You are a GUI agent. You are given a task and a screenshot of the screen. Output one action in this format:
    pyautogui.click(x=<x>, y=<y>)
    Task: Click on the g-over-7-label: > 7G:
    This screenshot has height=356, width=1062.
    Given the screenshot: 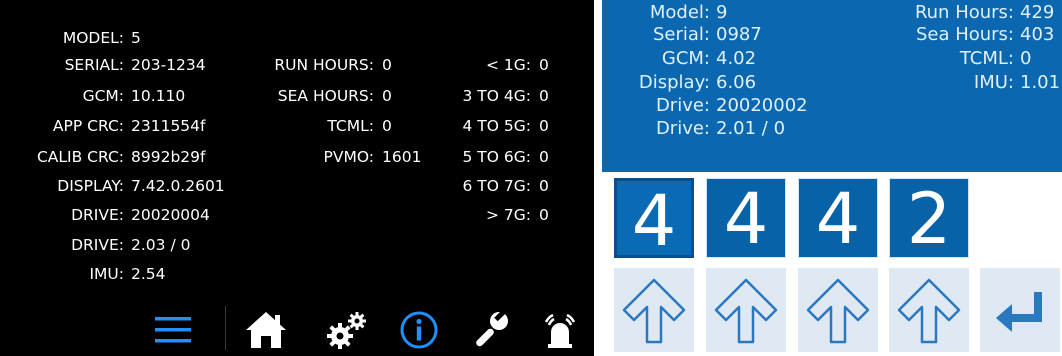 What is the action you would take?
    pyautogui.click(x=508, y=215)
    